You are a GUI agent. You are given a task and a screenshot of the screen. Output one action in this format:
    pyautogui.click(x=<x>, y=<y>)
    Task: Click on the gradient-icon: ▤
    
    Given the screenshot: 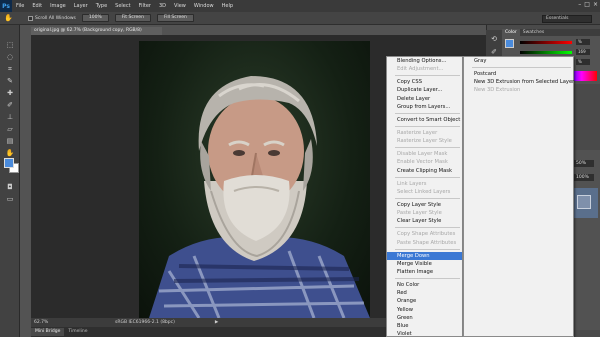 What is the action you would take?
    pyautogui.click(x=10, y=141)
    